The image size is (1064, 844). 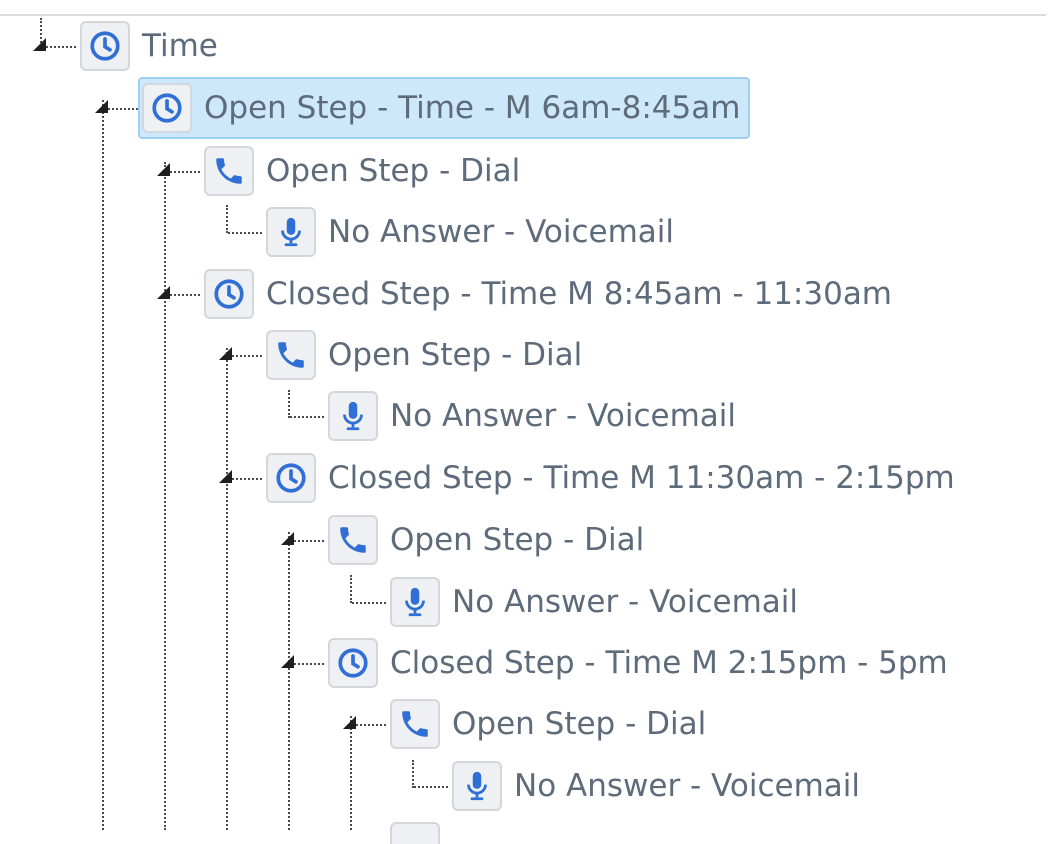 What do you see at coordinates (669, 663) in the screenshot?
I see `tree-node-label: Closed Step - Time M 2:15pm - 5pm` at bounding box center [669, 663].